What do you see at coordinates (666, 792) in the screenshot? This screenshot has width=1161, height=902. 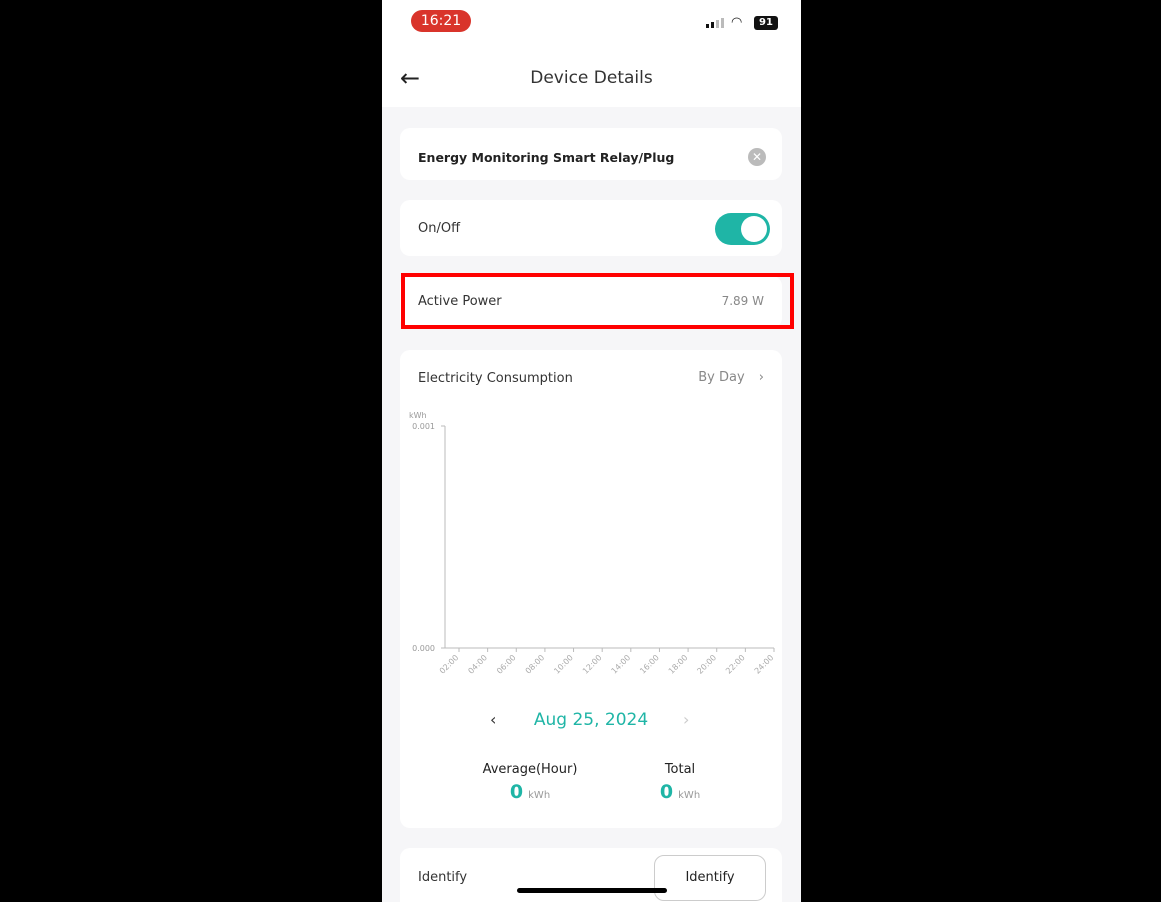 I see `total-value: 0` at bounding box center [666, 792].